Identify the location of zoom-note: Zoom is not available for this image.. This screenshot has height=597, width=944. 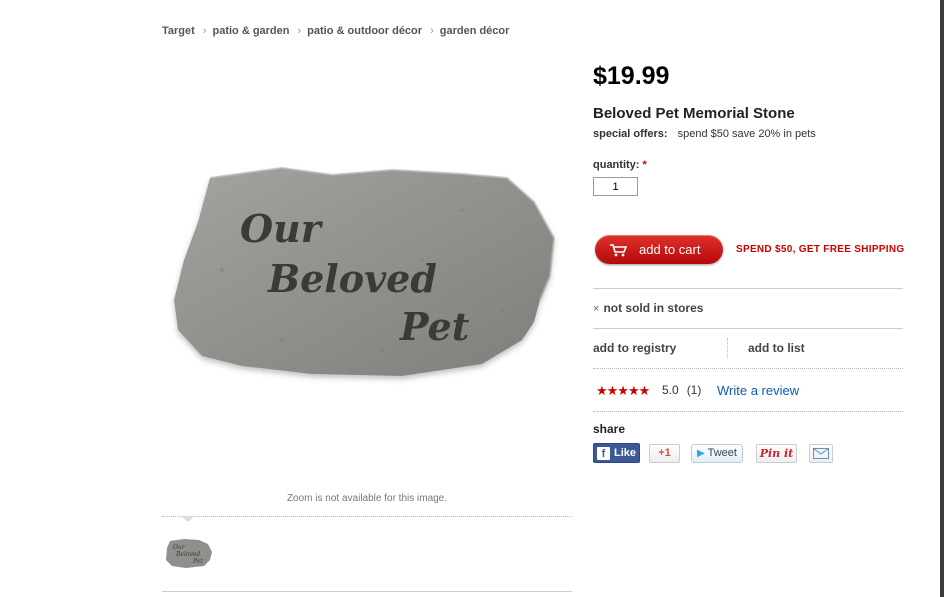
(367, 498).